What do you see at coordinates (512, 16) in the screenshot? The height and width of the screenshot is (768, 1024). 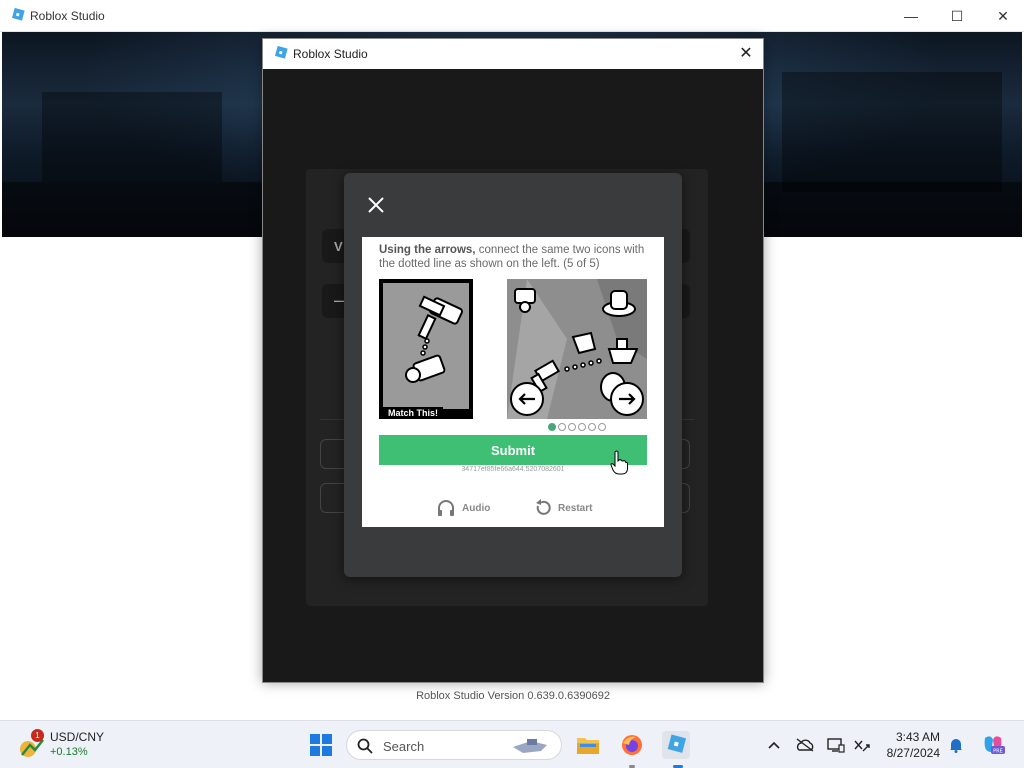 I see `app-titlebar: Roblox Studio — ☐ ✕` at bounding box center [512, 16].